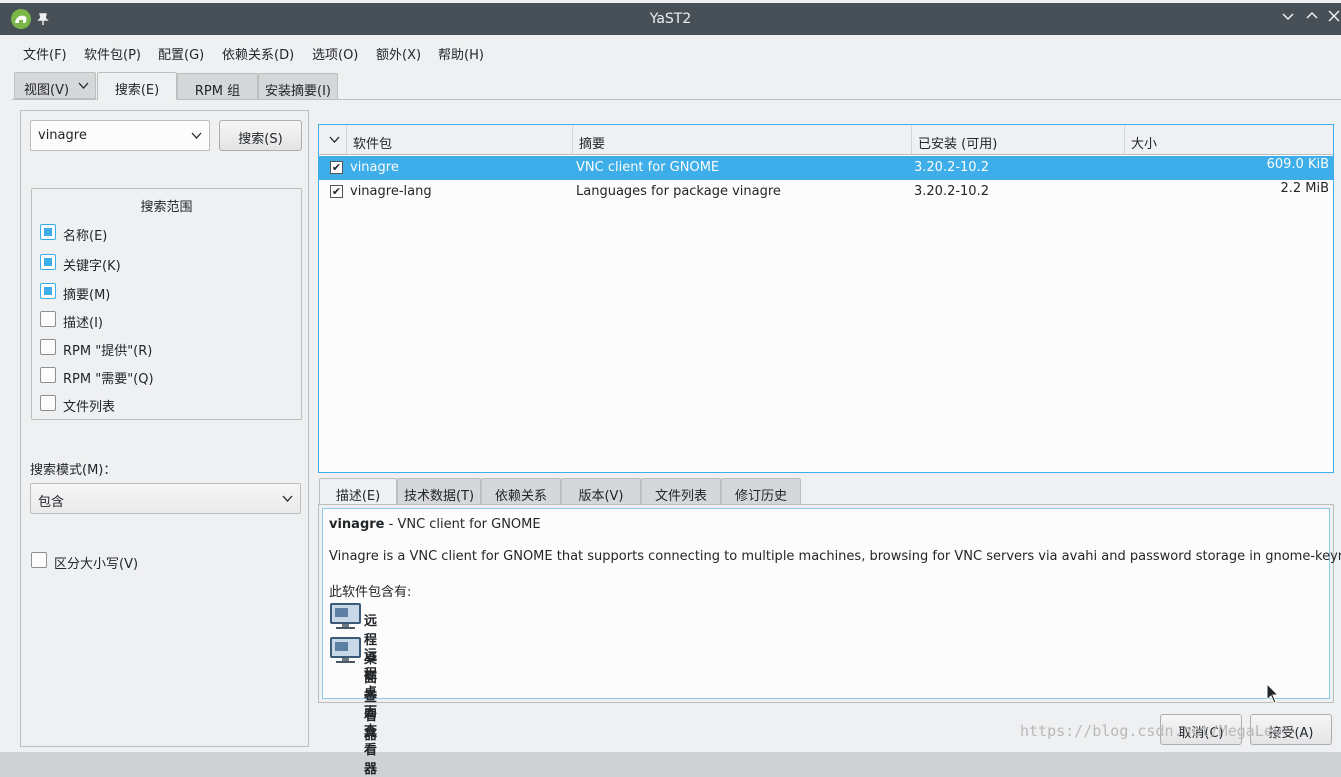  What do you see at coordinates (1297, 164) in the screenshot?
I see `cell-size: 609.0 KiB` at bounding box center [1297, 164].